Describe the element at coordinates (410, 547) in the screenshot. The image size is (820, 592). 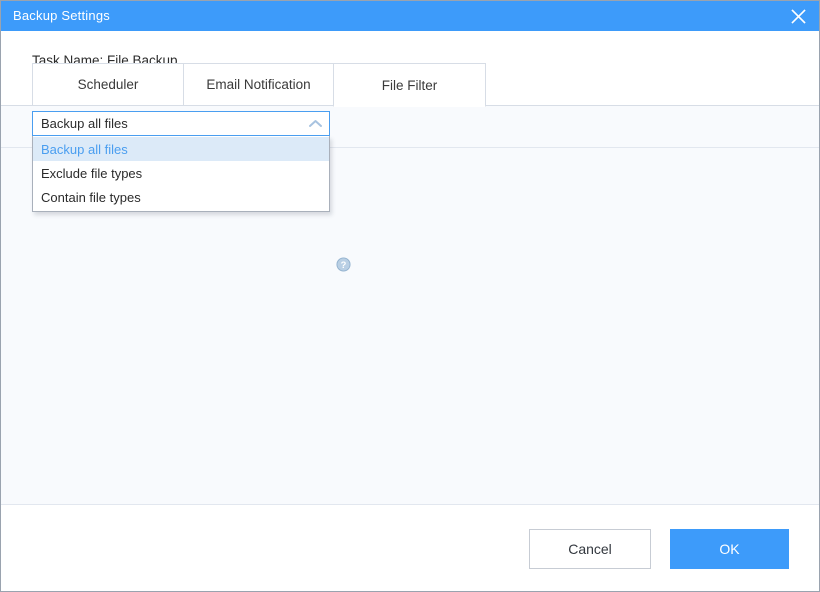
I see `dialog-footer: Cancel OK` at that location.